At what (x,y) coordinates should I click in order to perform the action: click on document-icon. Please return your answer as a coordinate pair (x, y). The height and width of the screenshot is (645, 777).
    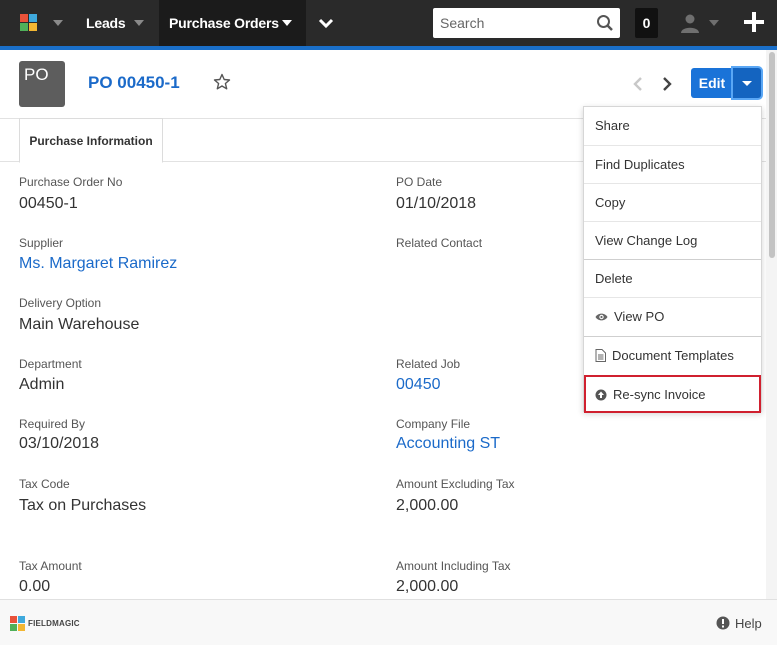
    Looking at the image, I should click on (600, 356).